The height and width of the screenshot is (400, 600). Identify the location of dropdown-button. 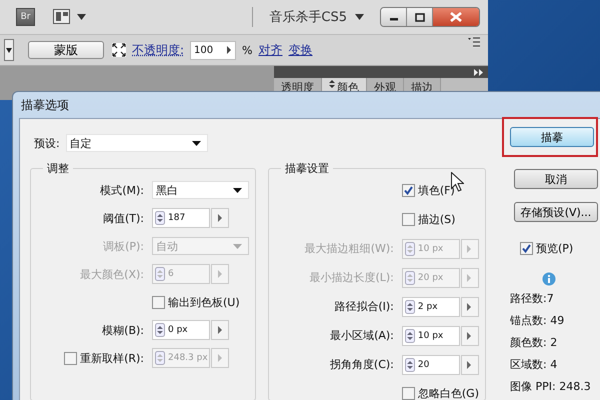
(9, 50).